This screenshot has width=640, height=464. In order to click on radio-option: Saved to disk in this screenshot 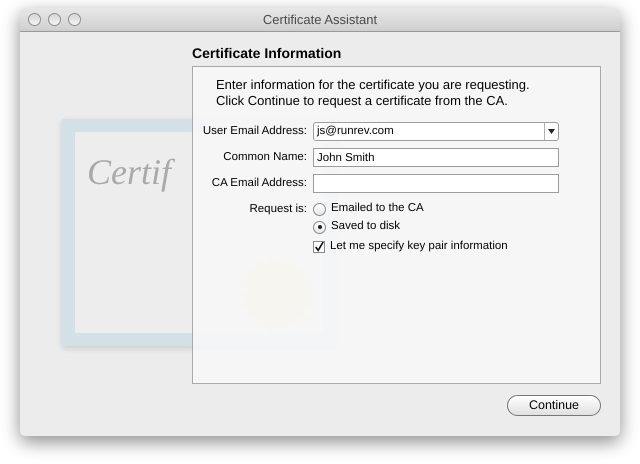, I will do `click(410, 227)`.